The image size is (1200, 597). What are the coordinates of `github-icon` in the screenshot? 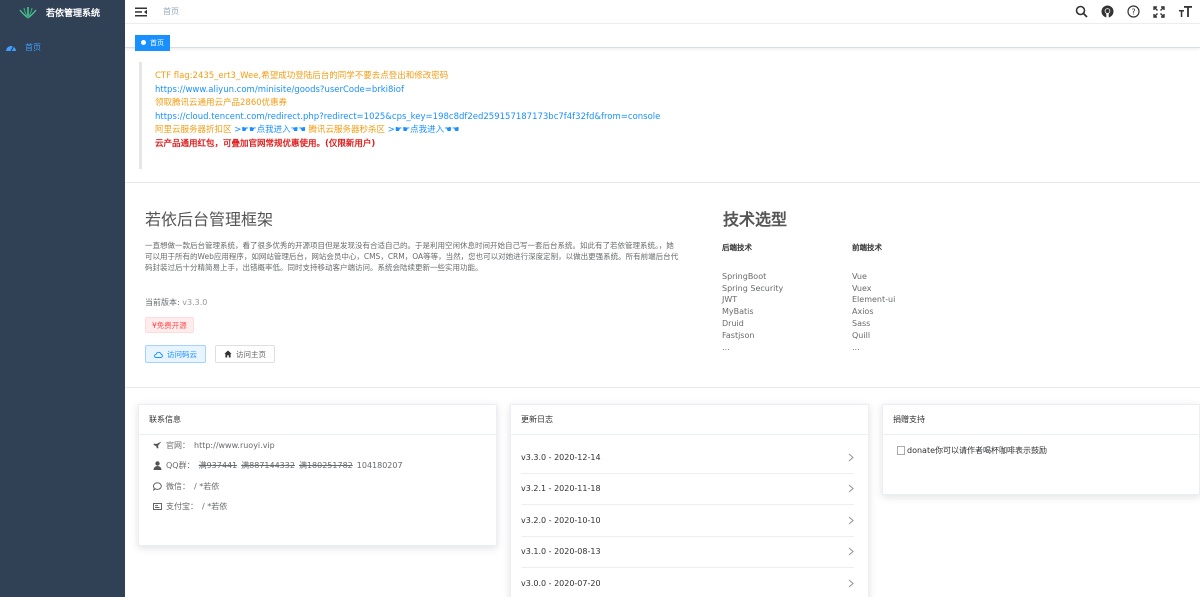 It's located at (1107, 12).